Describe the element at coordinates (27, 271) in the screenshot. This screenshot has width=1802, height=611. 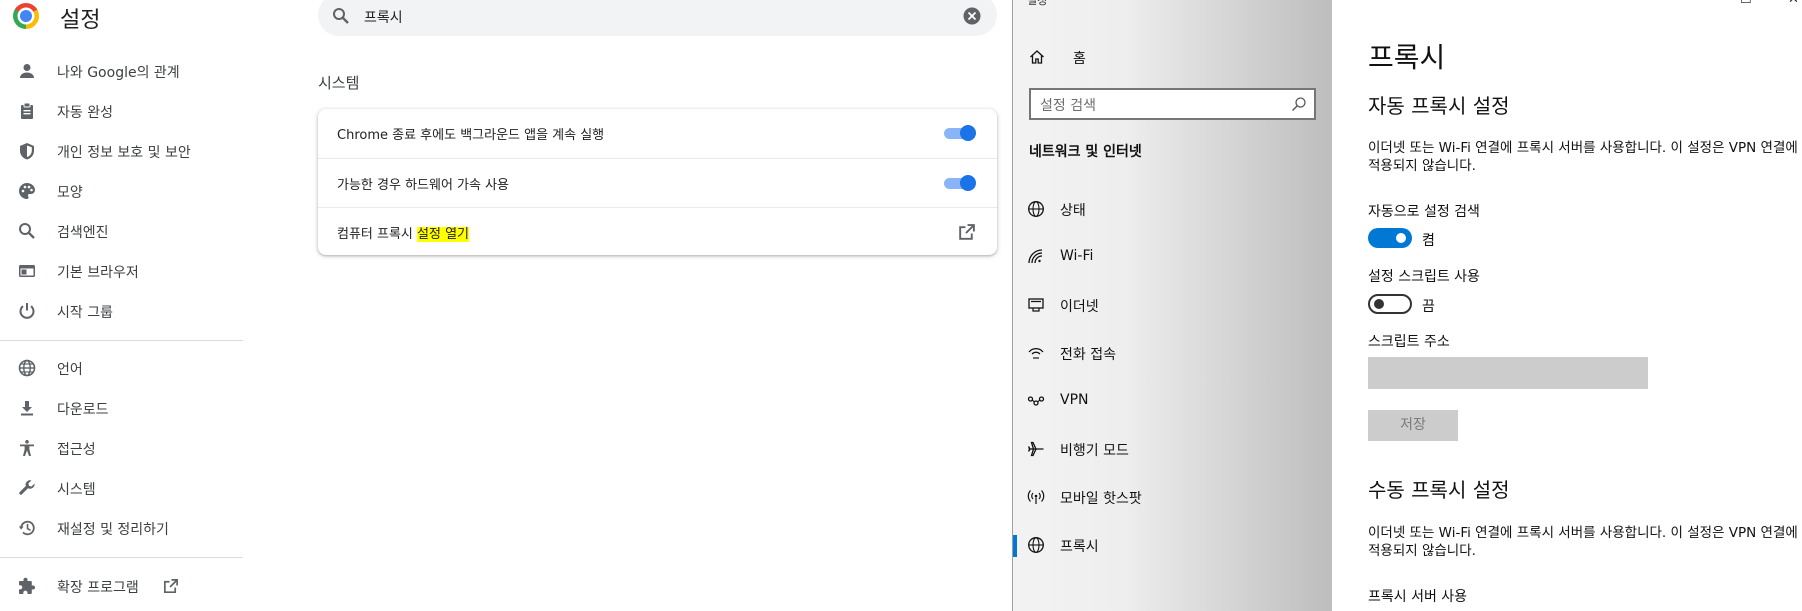
I see `browser-icon` at that location.